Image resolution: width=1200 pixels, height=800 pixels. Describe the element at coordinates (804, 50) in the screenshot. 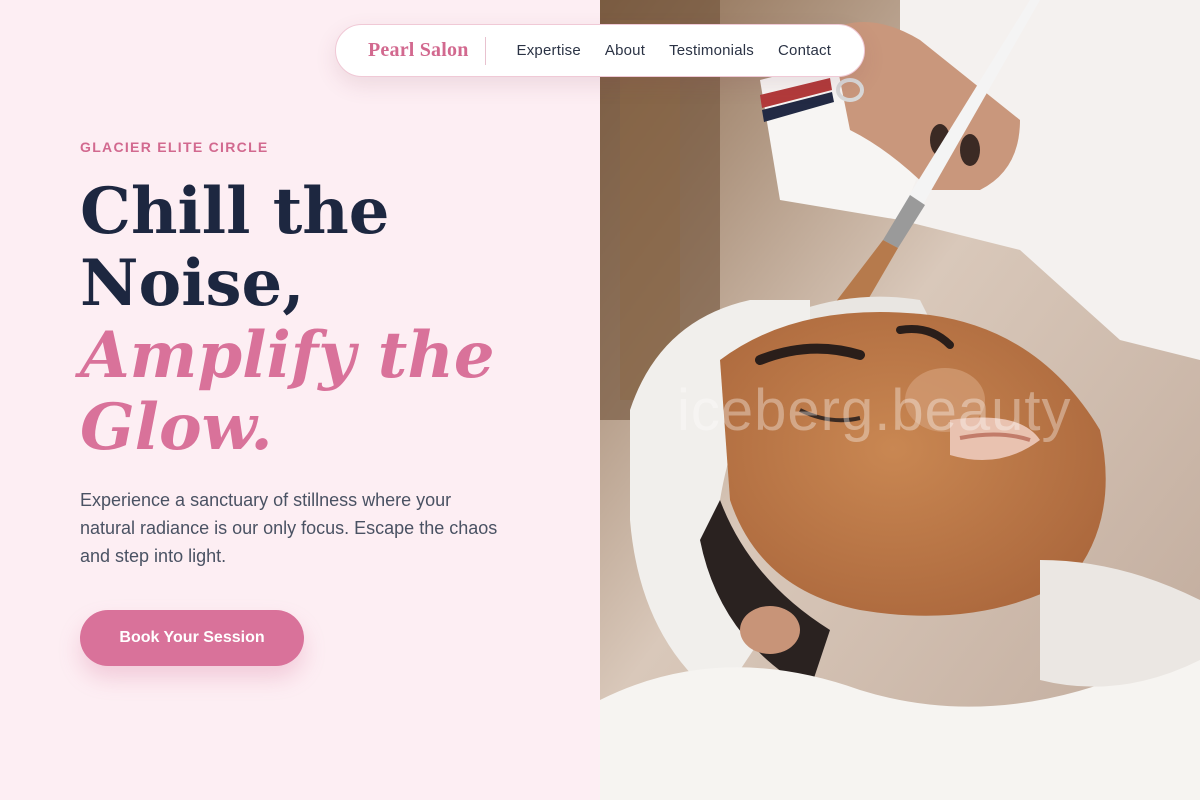

I see `nav-link-contact: Contact` at that location.